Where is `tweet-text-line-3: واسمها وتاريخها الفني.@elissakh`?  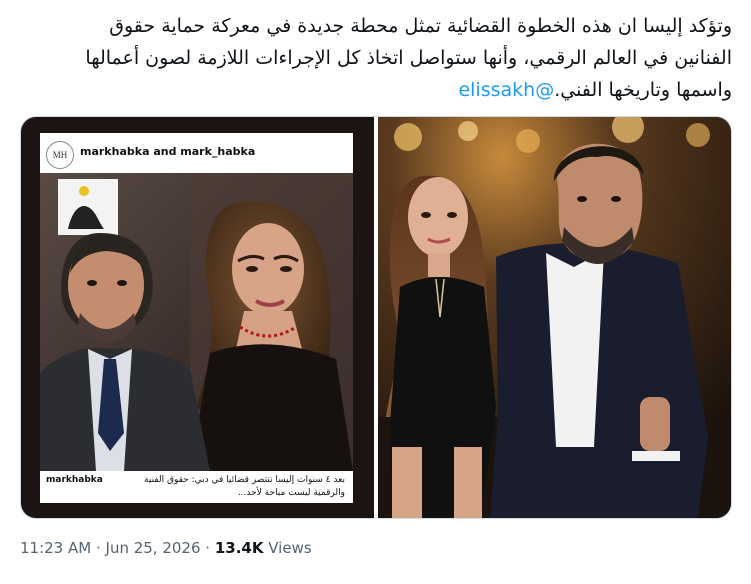 tweet-text-line-3: واسمها وتاريخها الفني.@elissakh is located at coordinates (376, 90).